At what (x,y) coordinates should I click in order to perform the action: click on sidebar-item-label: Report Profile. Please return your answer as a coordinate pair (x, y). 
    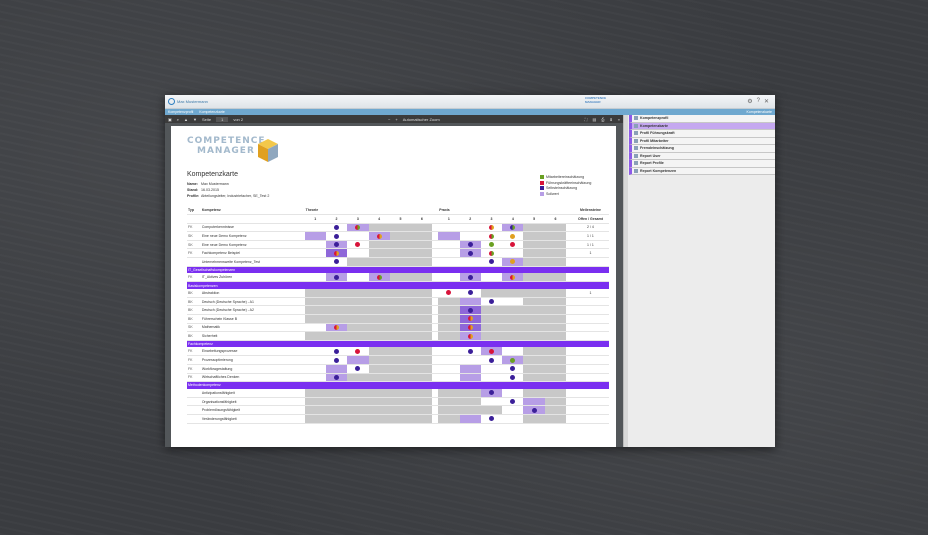
    Looking at the image, I should click on (652, 163).